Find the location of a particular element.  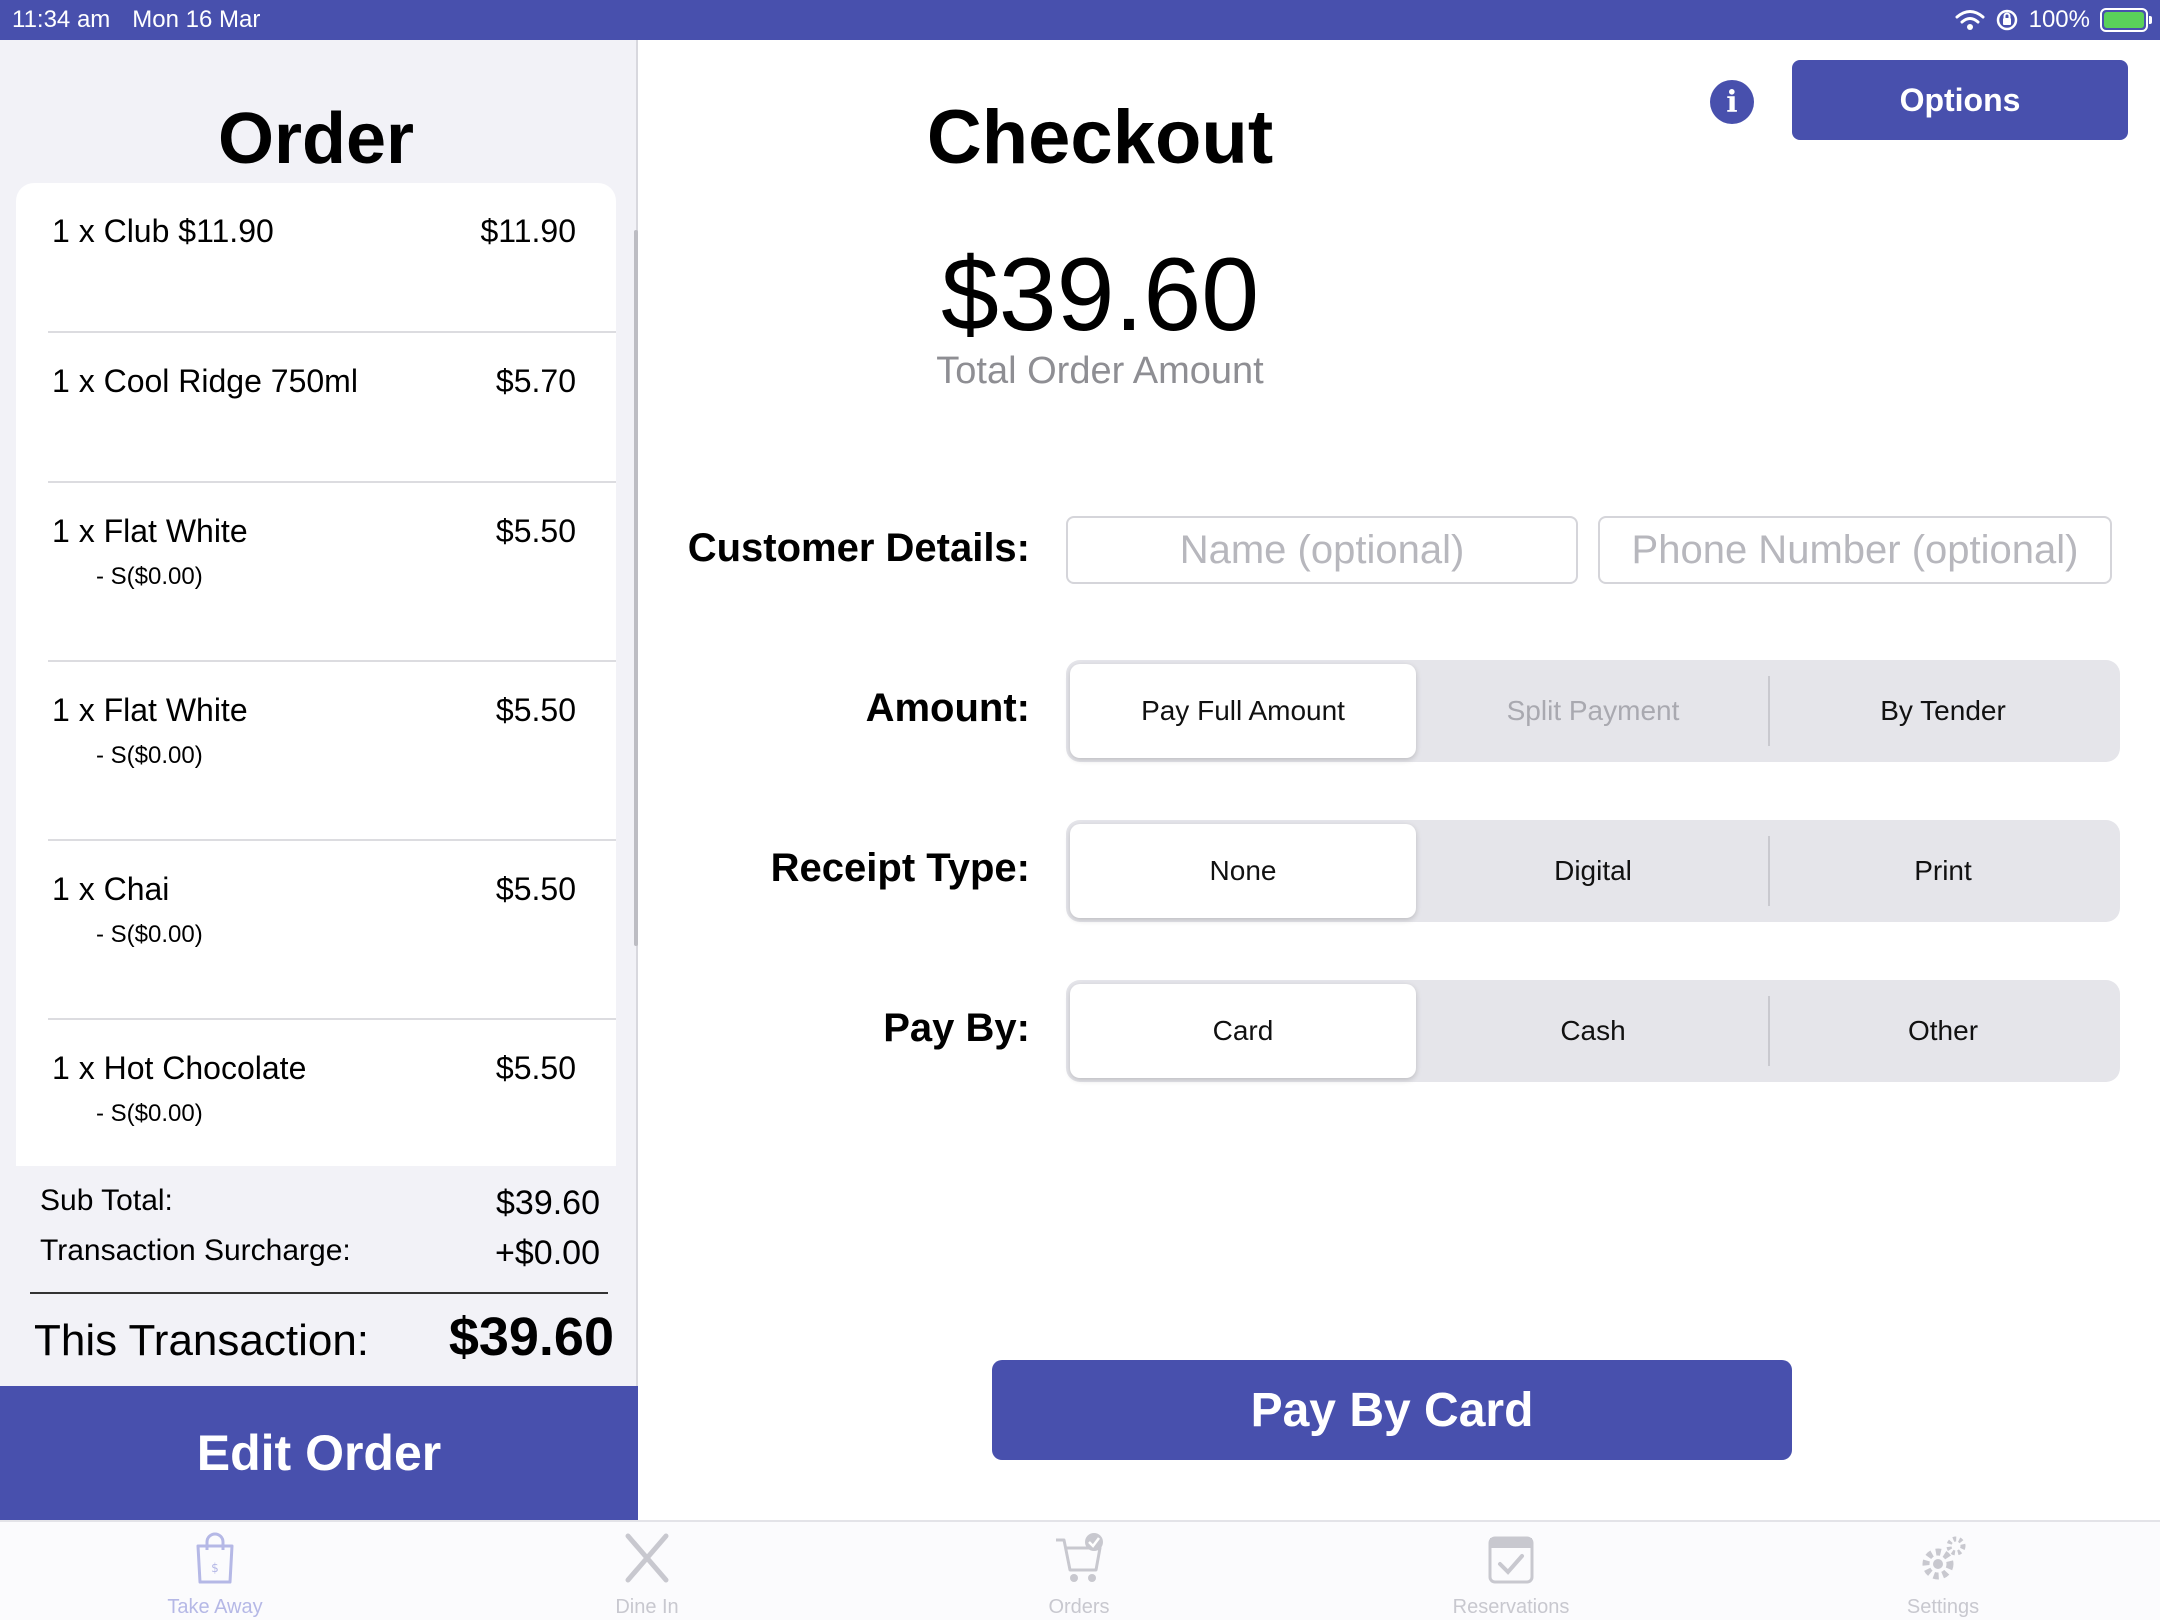

order-item: 1 x Cool Ridge 750ml $5.70 is located at coordinates (316, 408).